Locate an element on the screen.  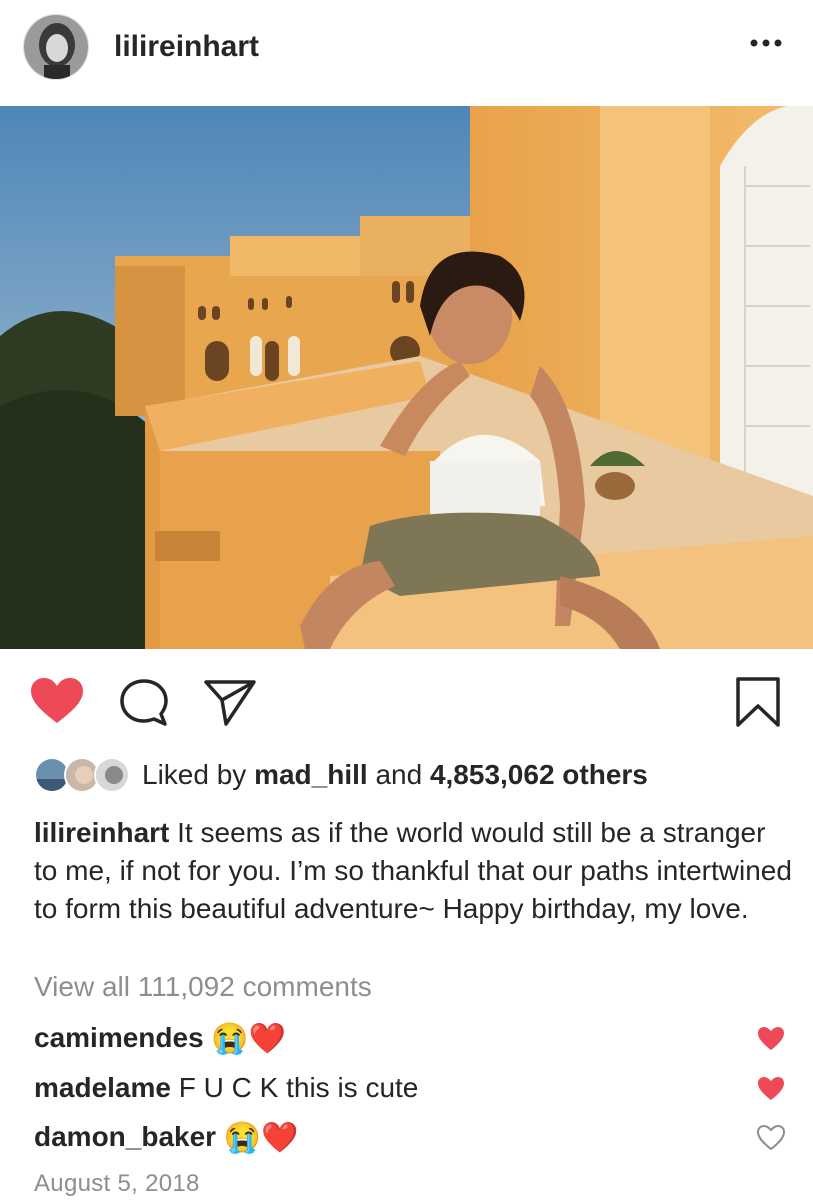
comment-item: camimendes 😭❤️ is located at coordinates (394, 1038).